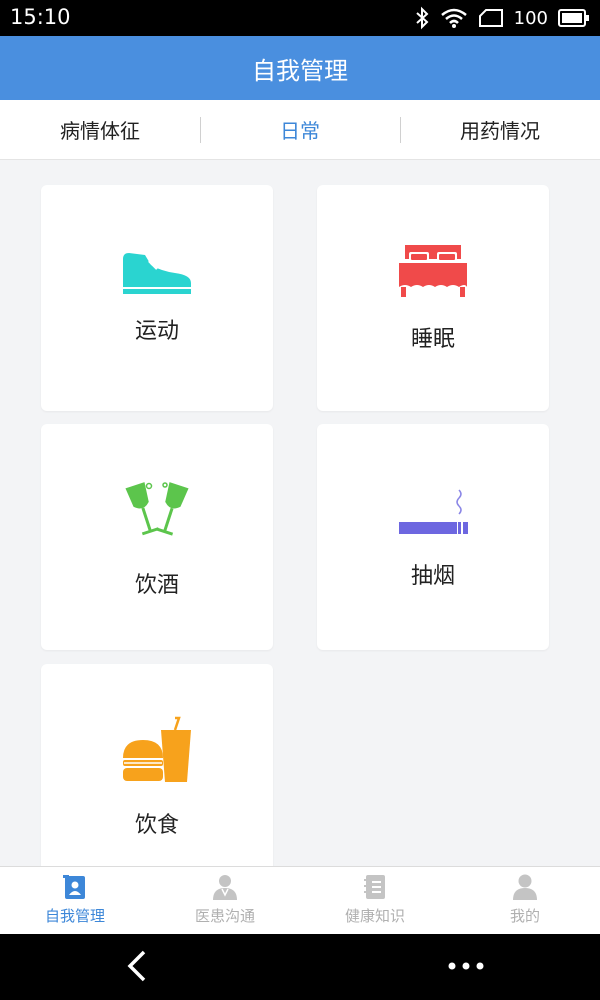  What do you see at coordinates (157, 298) in the screenshot?
I see `card-exercise: 运动` at bounding box center [157, 298].